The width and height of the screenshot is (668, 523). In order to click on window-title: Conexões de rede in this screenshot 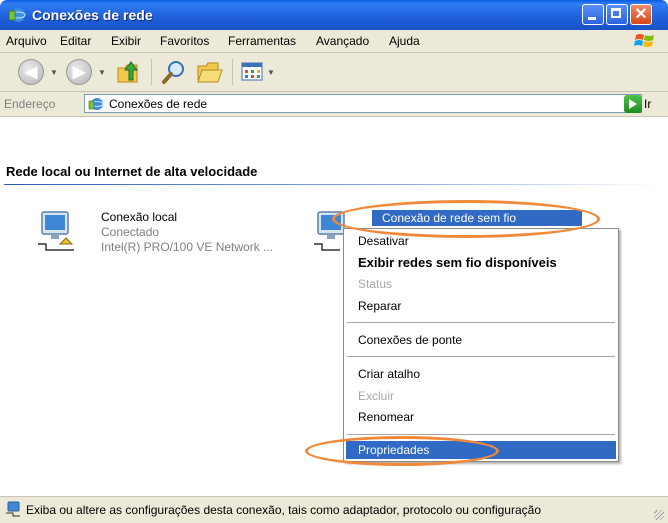, I will do `click(92, 15)`.